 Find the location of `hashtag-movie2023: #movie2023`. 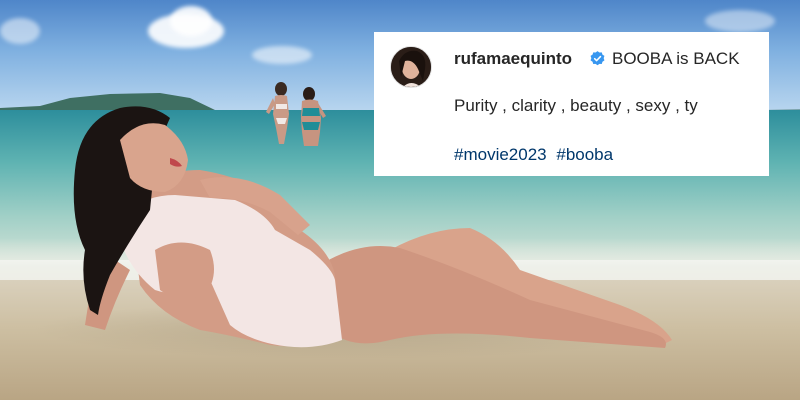

hashtag-movie2023: #movie2023 is located at coordinates (500, 154).